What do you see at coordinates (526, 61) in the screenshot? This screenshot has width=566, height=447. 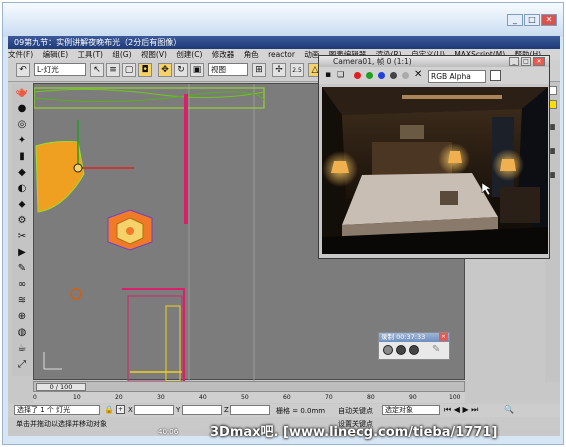 I see `render-maximize-button: □` at bounding box center [526, 61].